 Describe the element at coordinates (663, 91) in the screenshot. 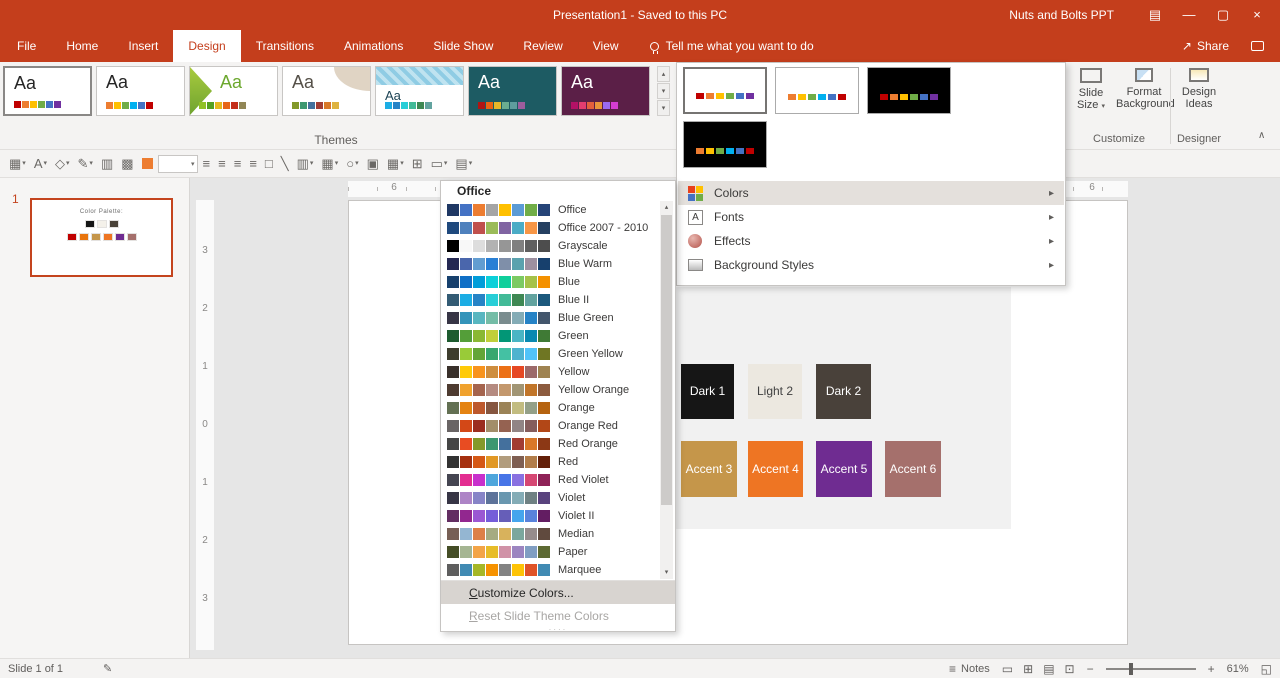

I see `gallery-down-button: ▾` at that location.